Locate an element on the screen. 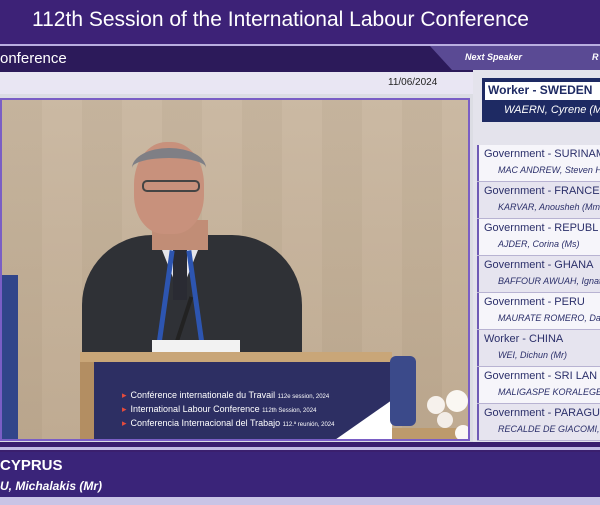 The width and height of the screenshot is (600, 505). queue-item: Government - SRI LAN MALIGASPE KORALEGE is located at coordinates (538, 385).